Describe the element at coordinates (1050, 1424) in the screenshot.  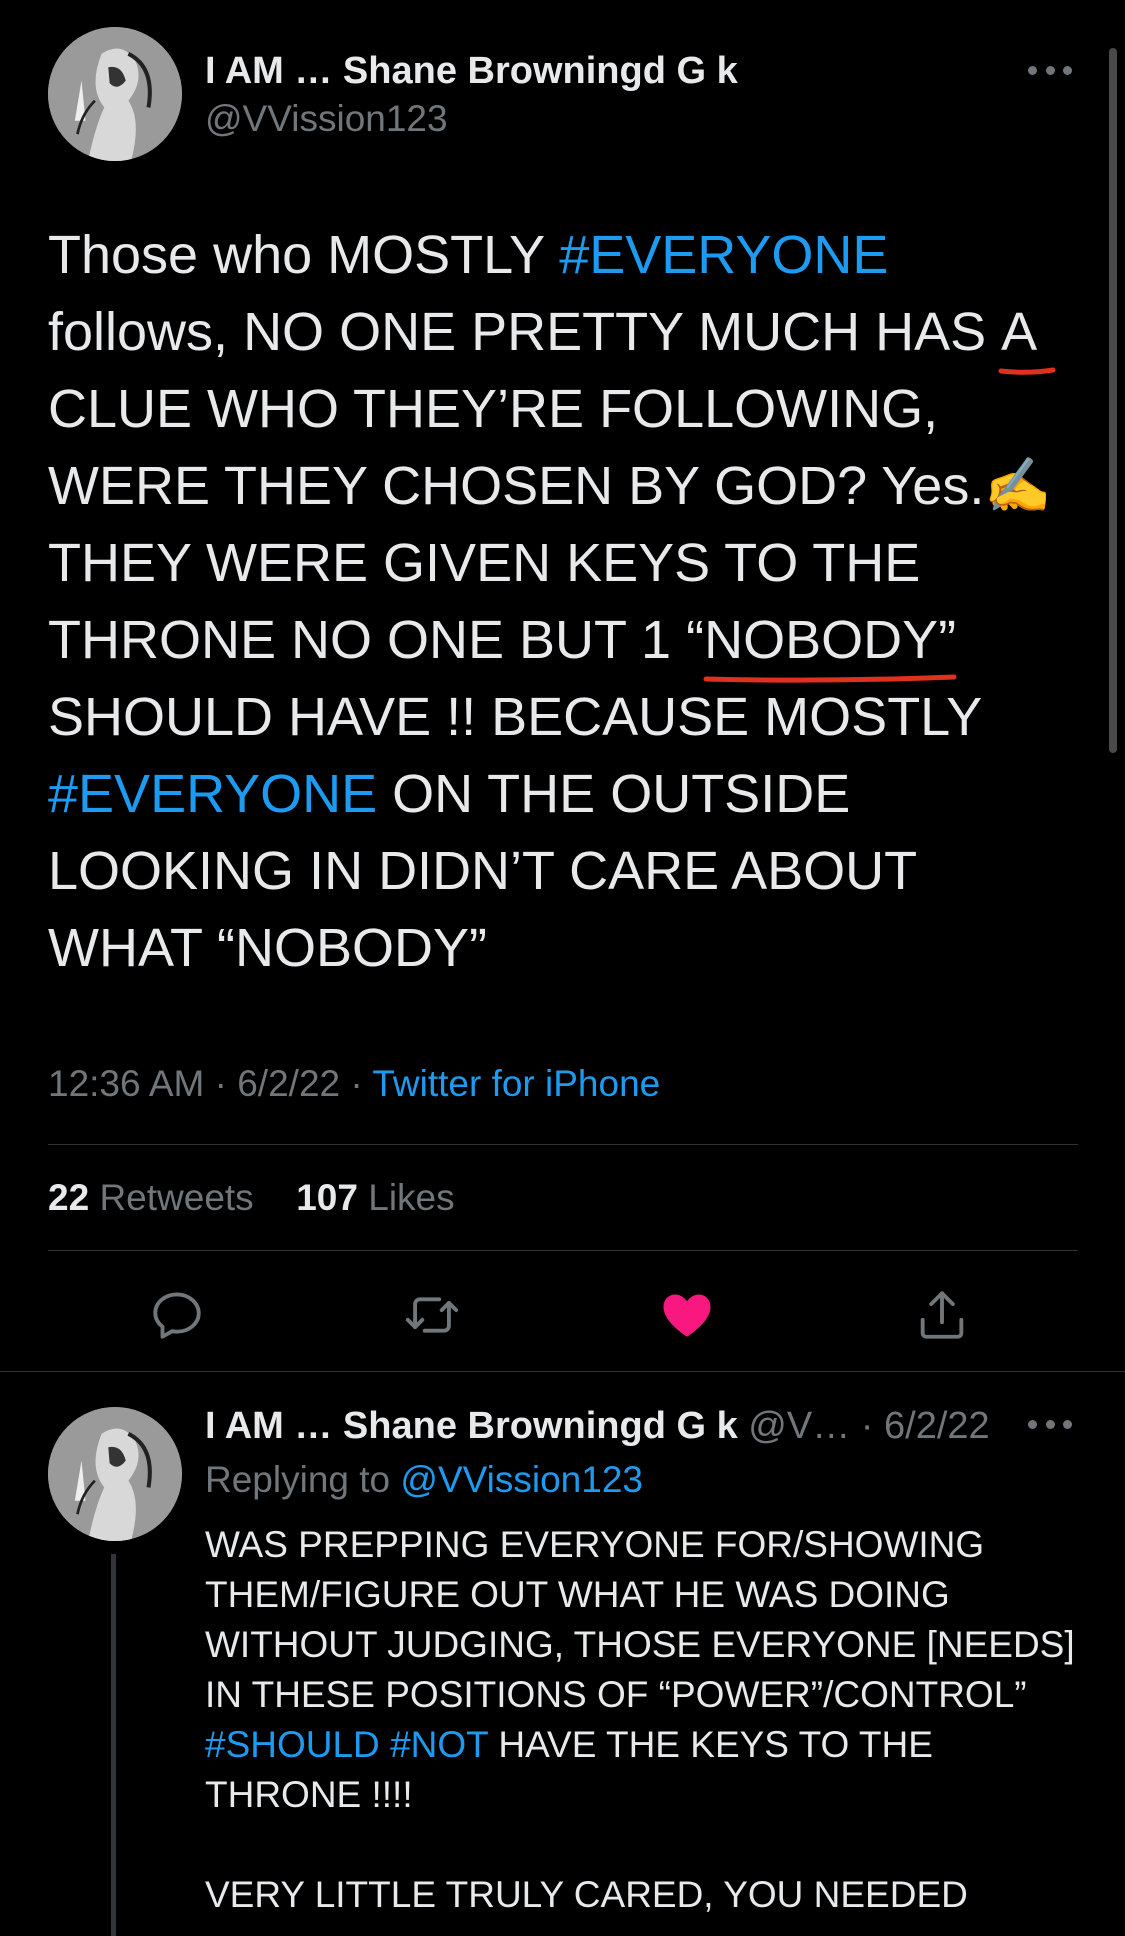
I see `reply-more-options-icon` at that location.